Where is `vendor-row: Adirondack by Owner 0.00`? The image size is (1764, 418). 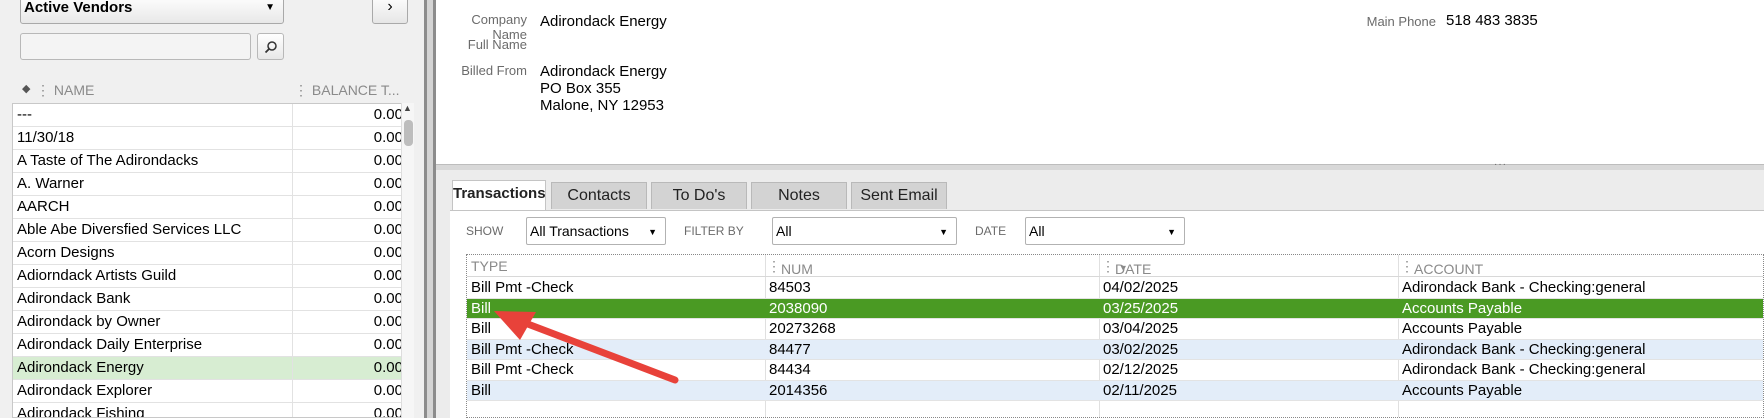
vendor-row: Adirondack by Owner 0.00 is located at coordinates (211, 322).